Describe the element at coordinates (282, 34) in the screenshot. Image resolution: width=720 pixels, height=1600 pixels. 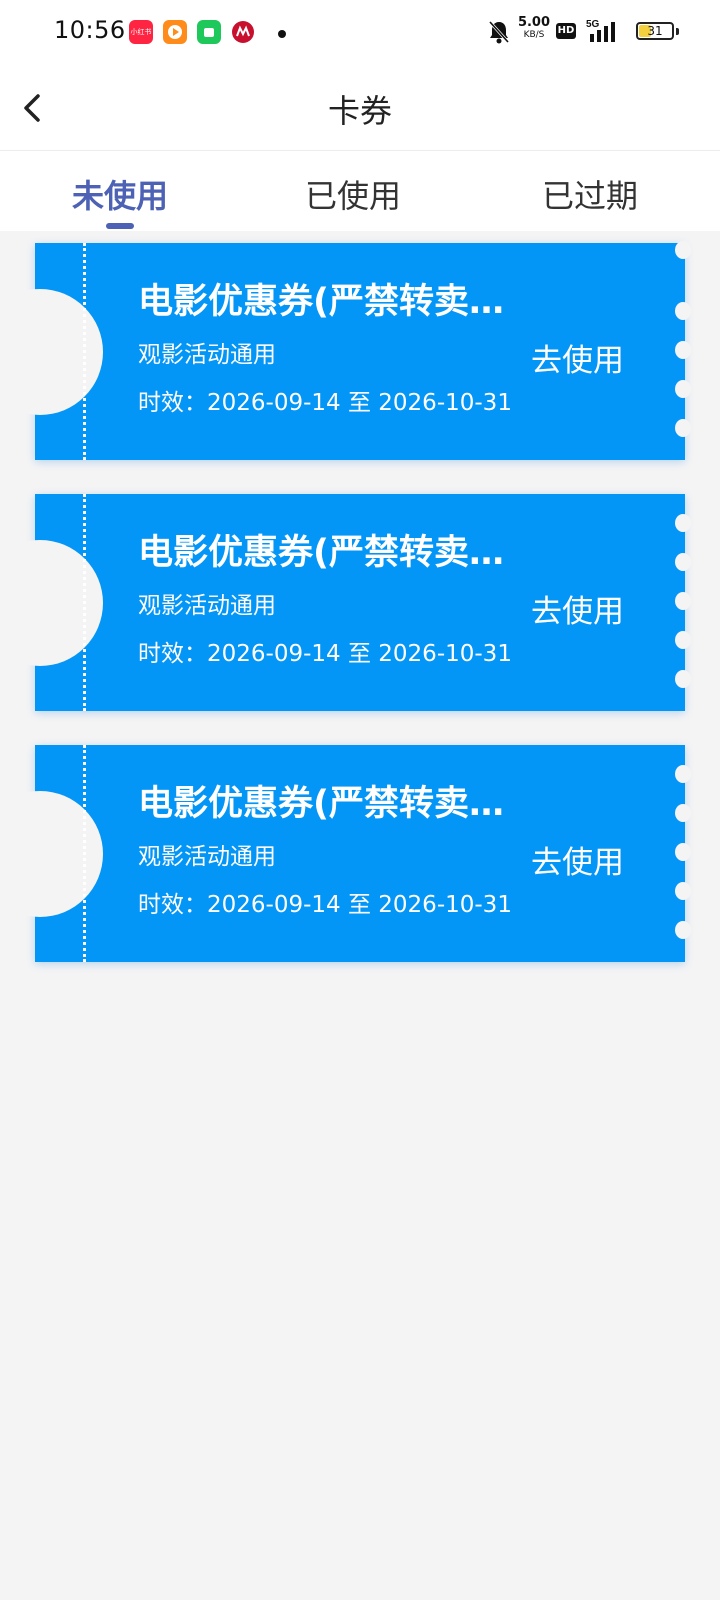
I see `notification-dot` at that location.